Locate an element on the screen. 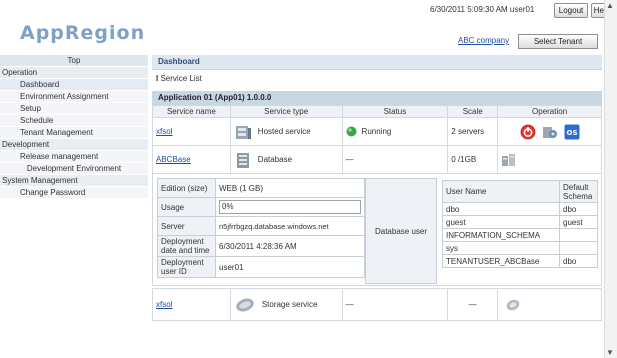 The width and height of the screenshot is (617, 358). default-schema-header: Default Schema is located at coordinates (578, 191).